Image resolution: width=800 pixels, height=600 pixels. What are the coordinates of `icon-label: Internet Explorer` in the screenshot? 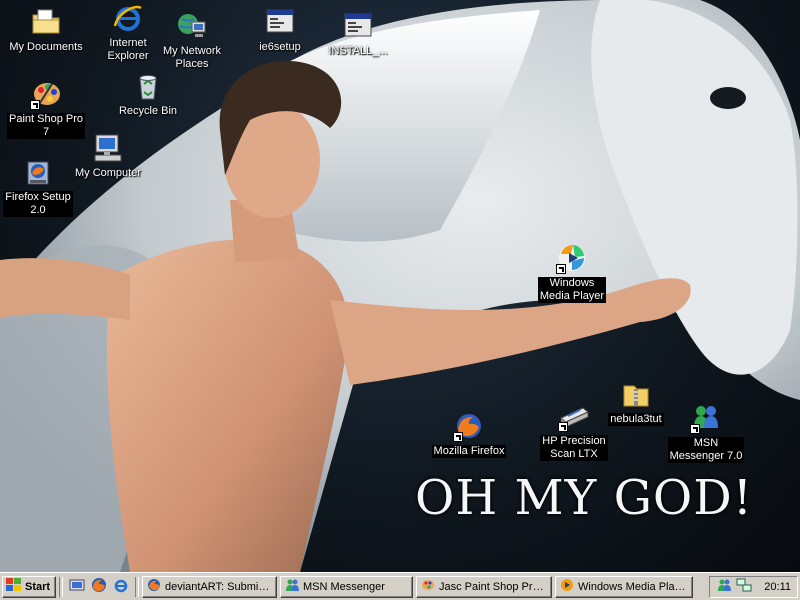 It's located at (128, 49).